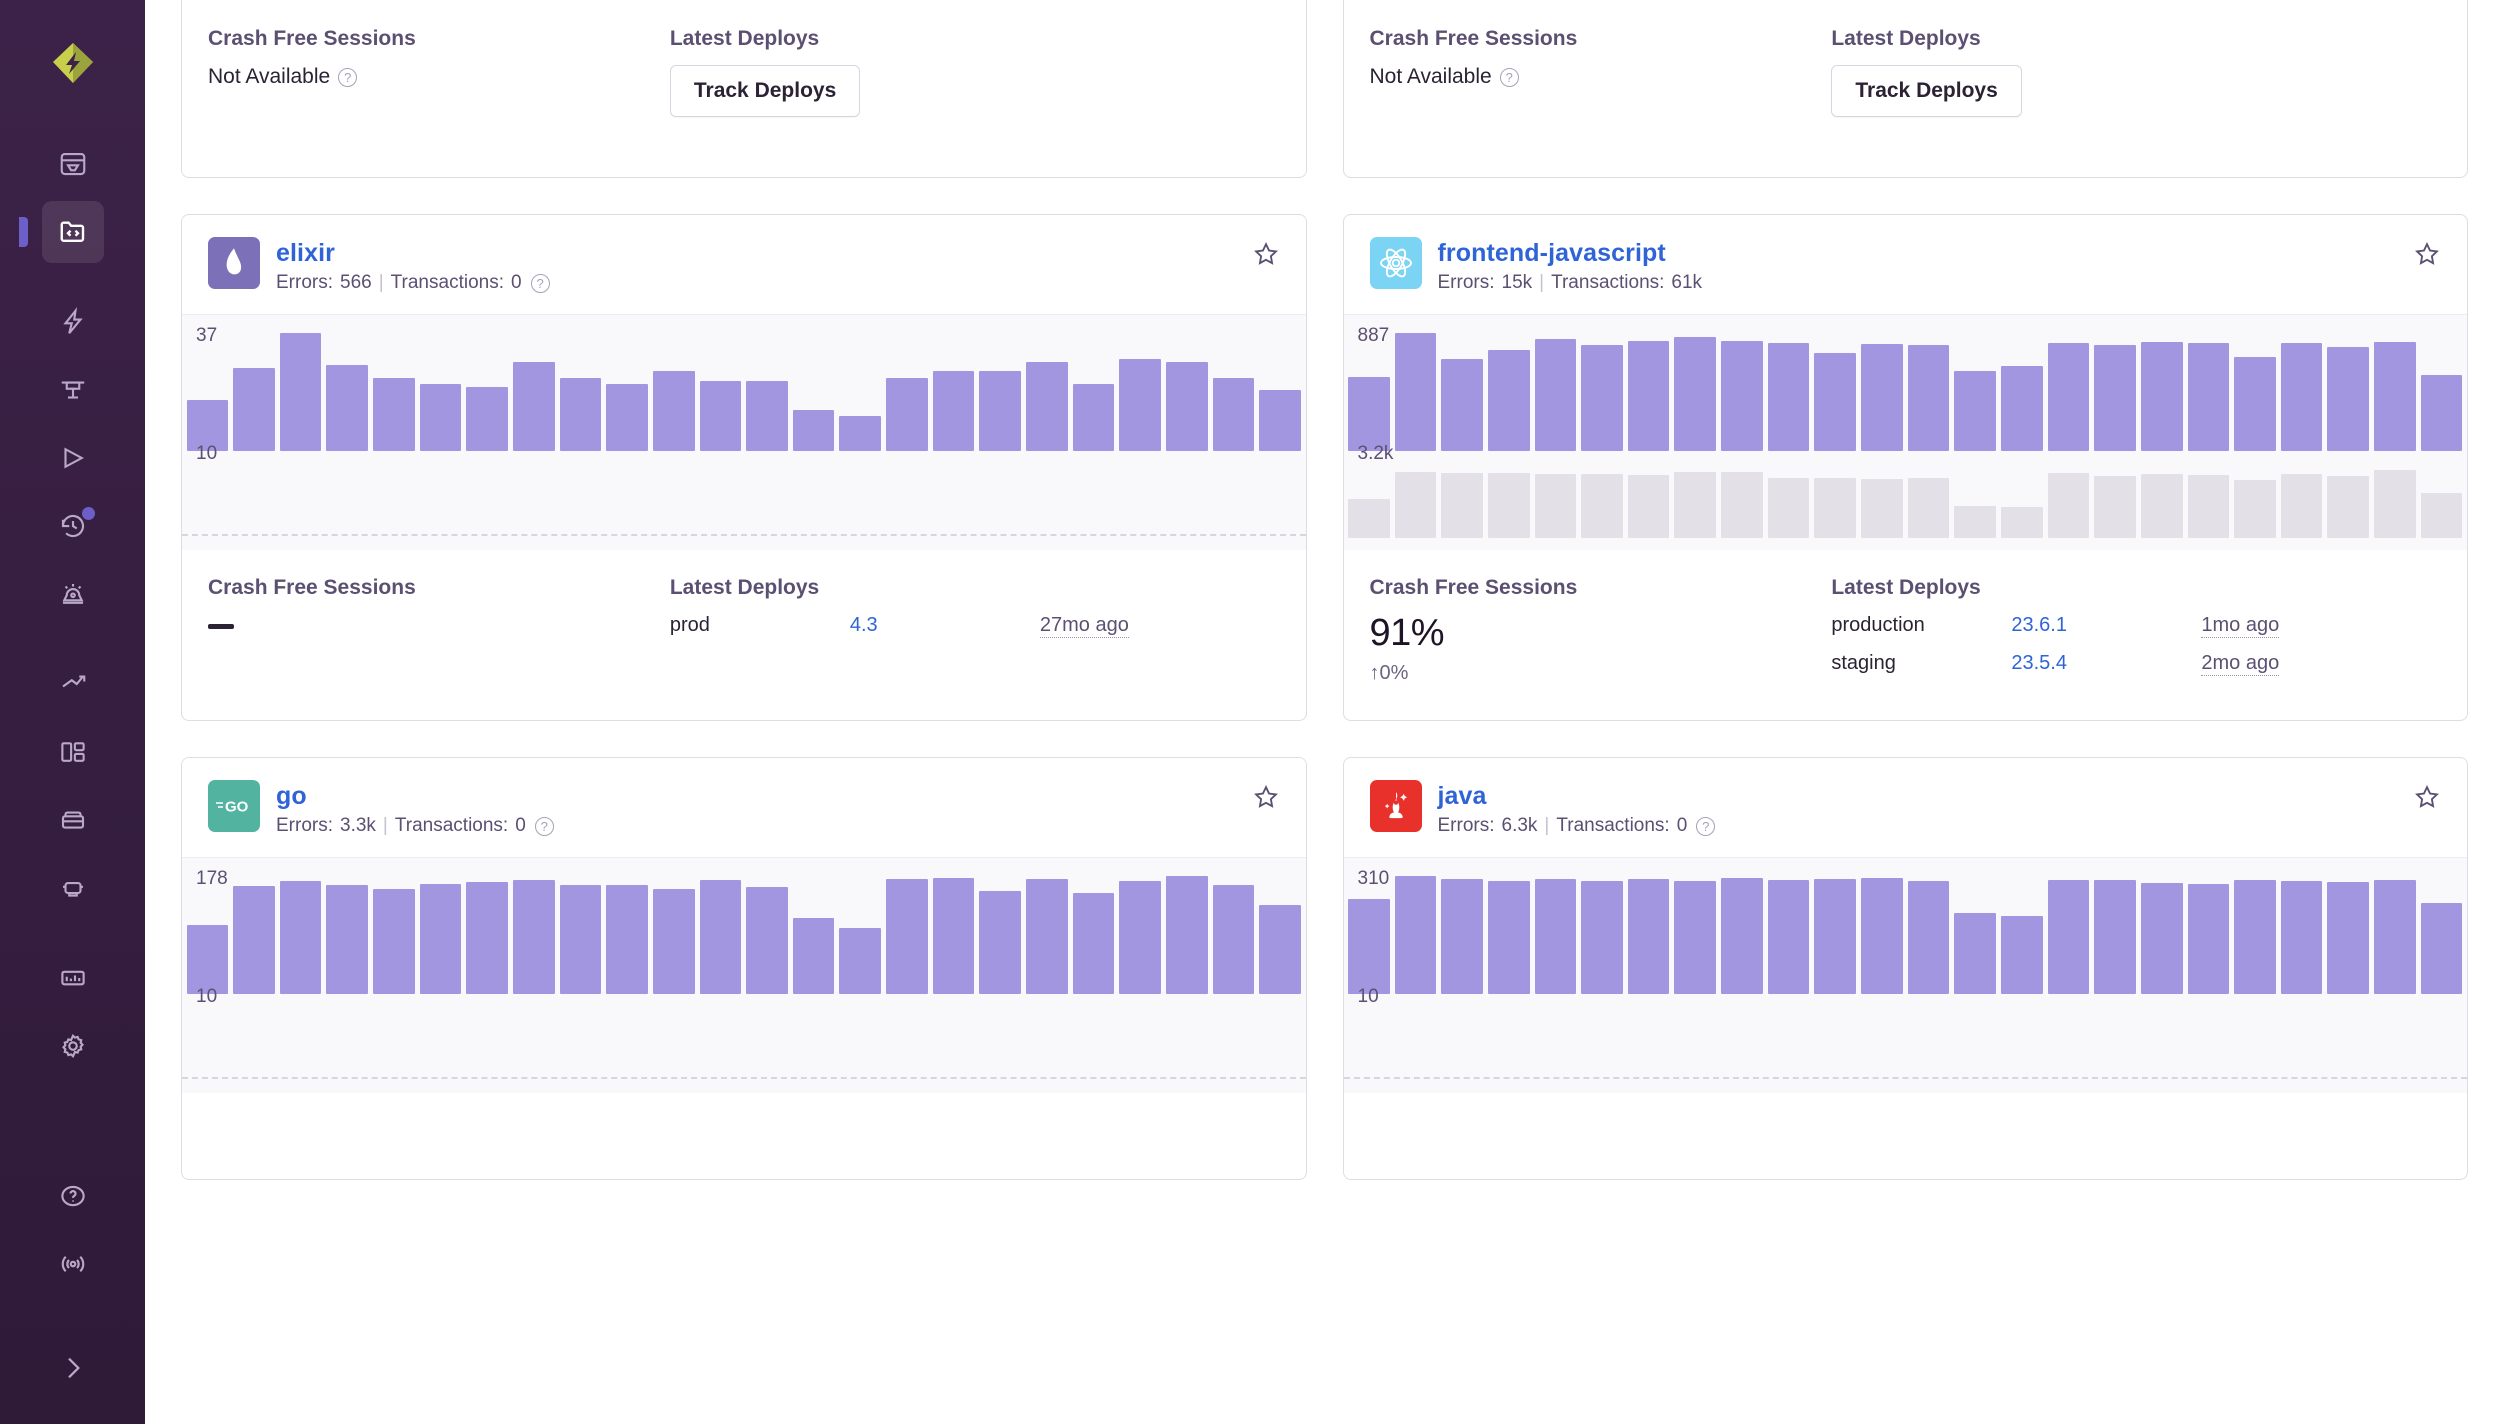 The width and height of the screenshot is (2504, 1424). What do you see at coordinates (744, 975) in the screenshot?
I see `errors-chart: 178 10` at bounding box center [744, 975].